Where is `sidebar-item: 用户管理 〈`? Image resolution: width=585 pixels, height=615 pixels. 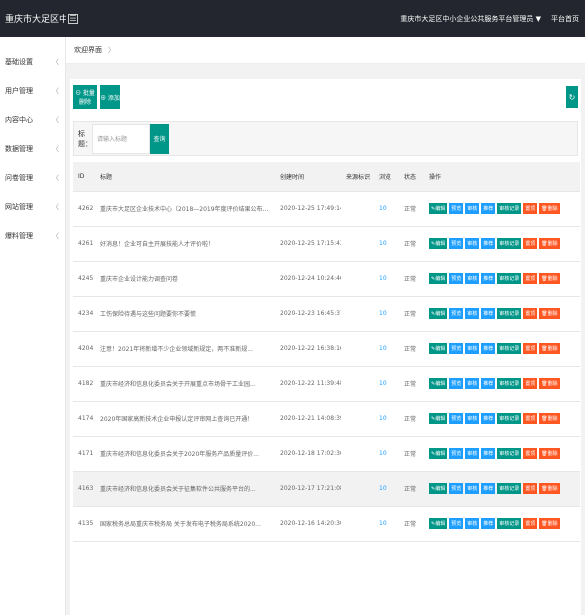 sidebar-item: 用户管理 〈 is located at coordinates (32, 90).